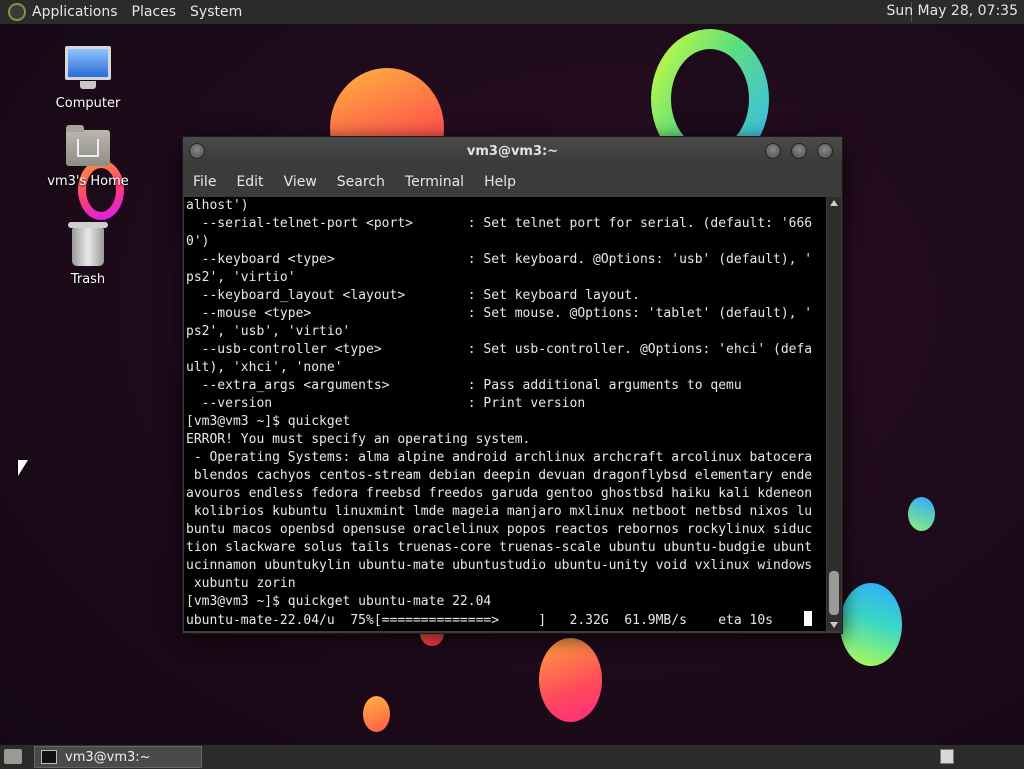  I want to click on menu-help: Help, so click(500, 182).